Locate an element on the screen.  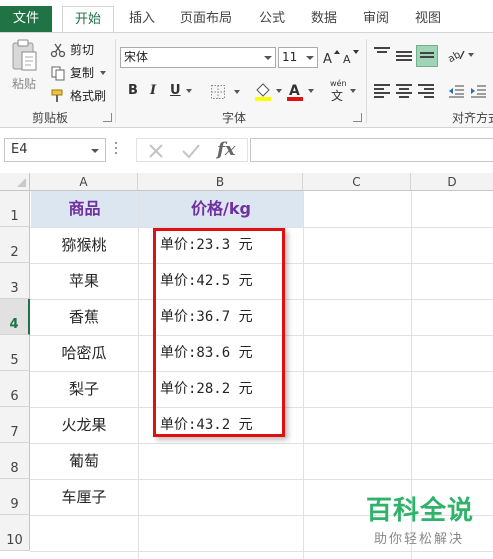
row-header-7: 7 is located at coordinates (15, 425).